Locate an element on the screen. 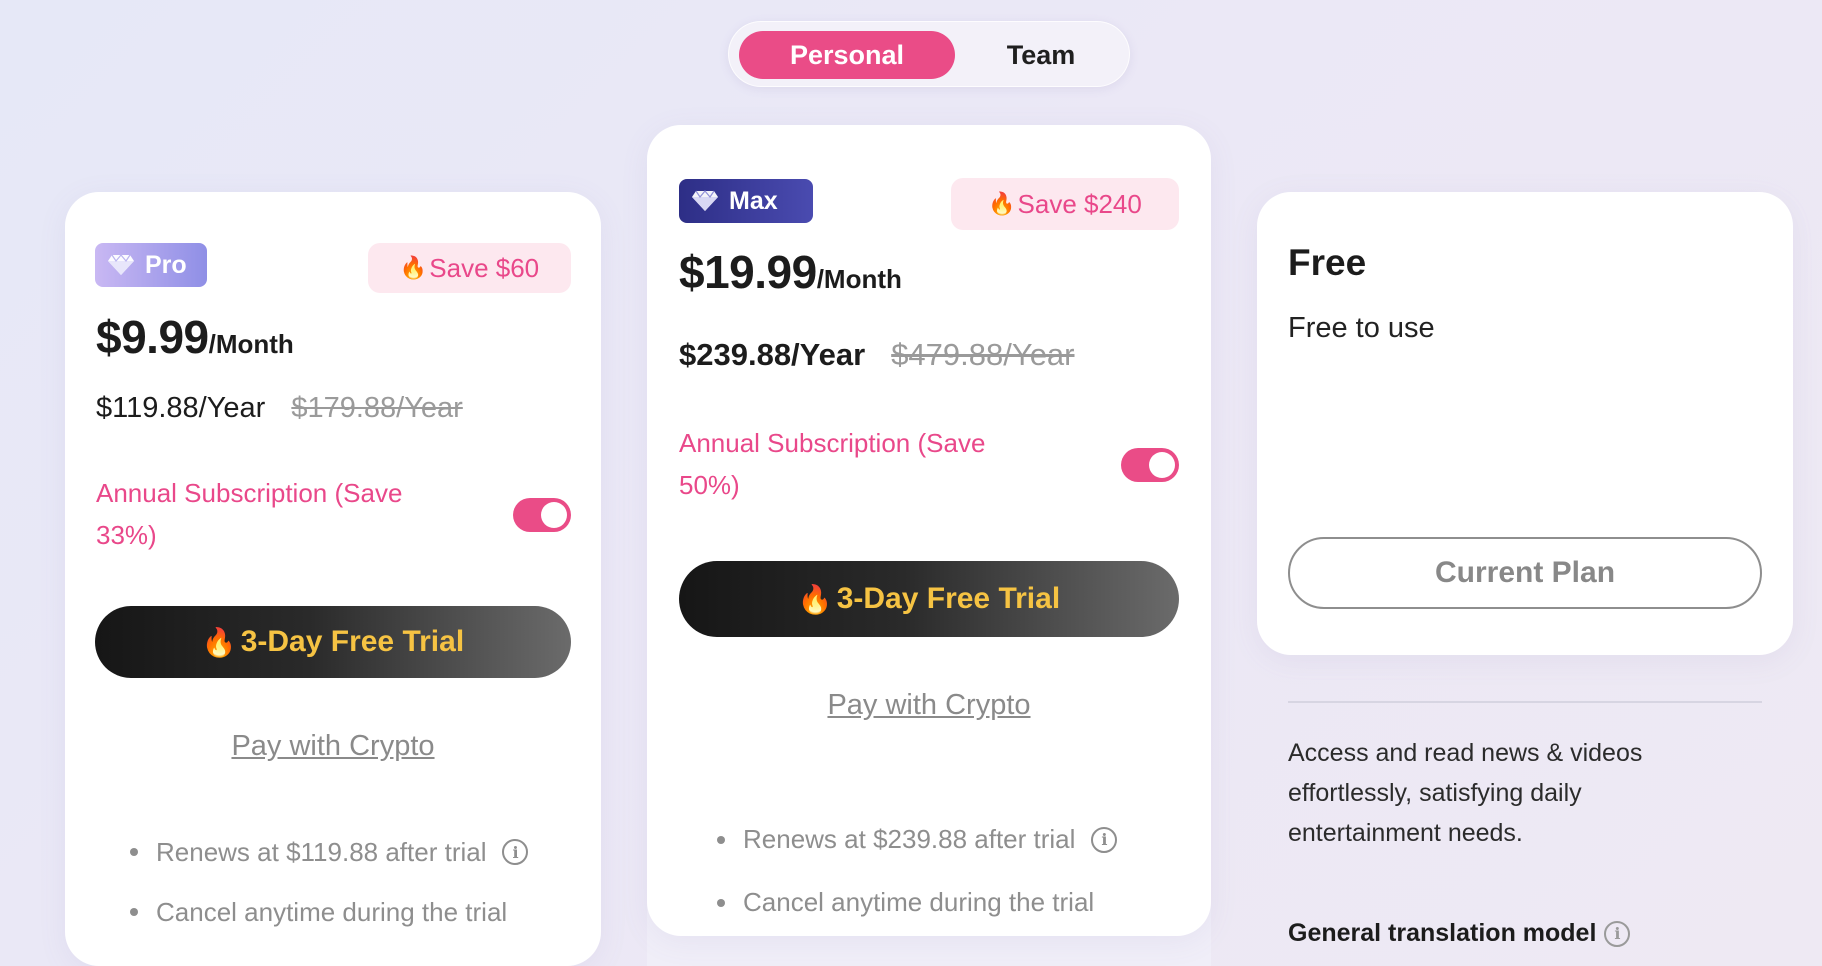  monthly-price: $9.99 /Month is located at coordinates (195, 337).